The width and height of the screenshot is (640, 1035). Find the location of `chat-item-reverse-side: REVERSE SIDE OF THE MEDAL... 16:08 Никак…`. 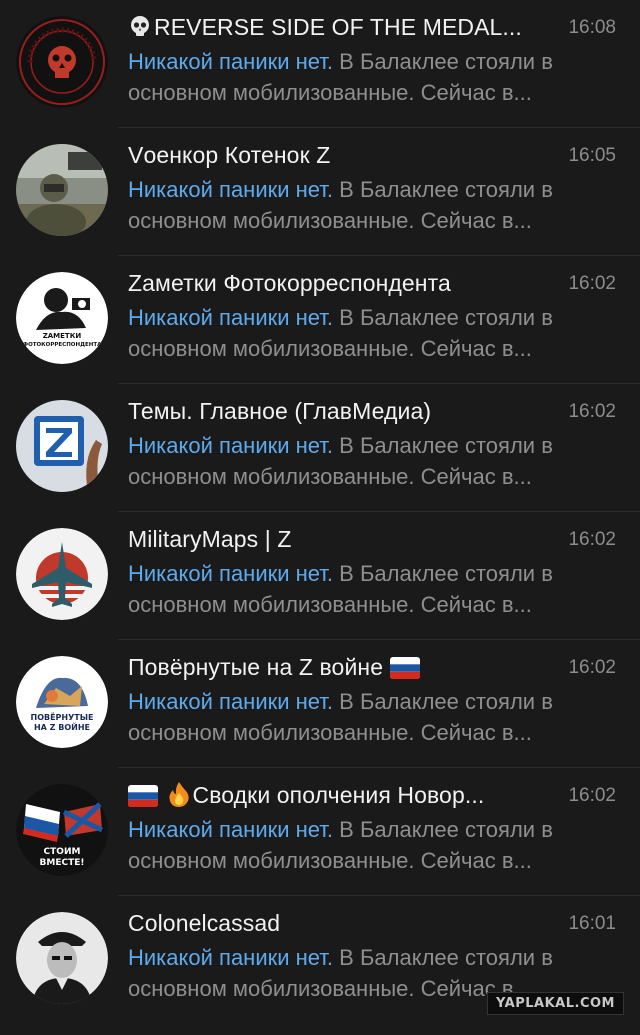

chat-item-reverse-side: REVERSE SIDE OF THE MEDAL... 16:08 Никак… is located at coordinates (320, 64).